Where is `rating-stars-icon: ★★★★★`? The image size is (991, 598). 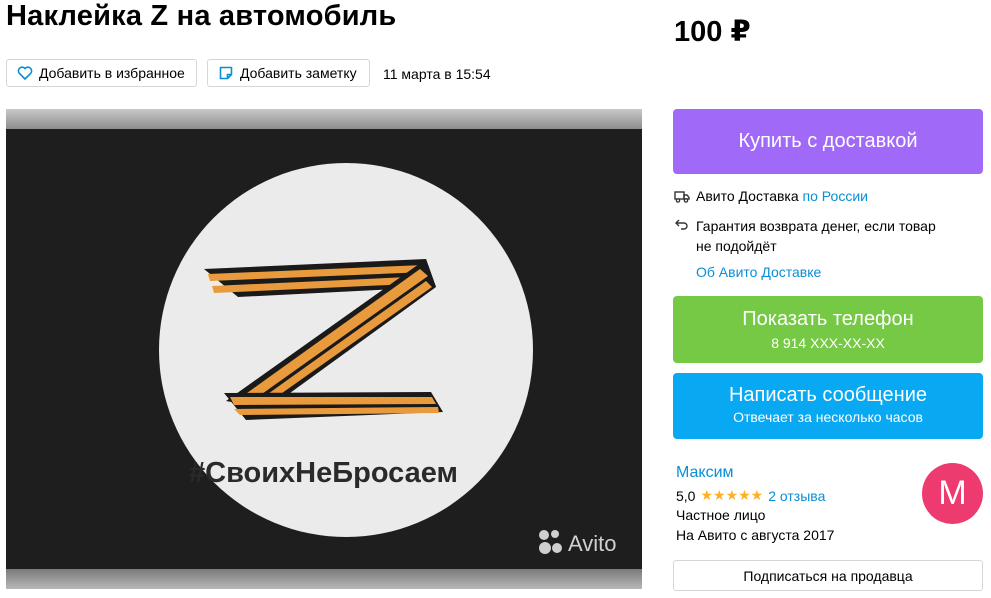
rating-stars-icon: ★★★★★ is located at coordinates (732, 495).